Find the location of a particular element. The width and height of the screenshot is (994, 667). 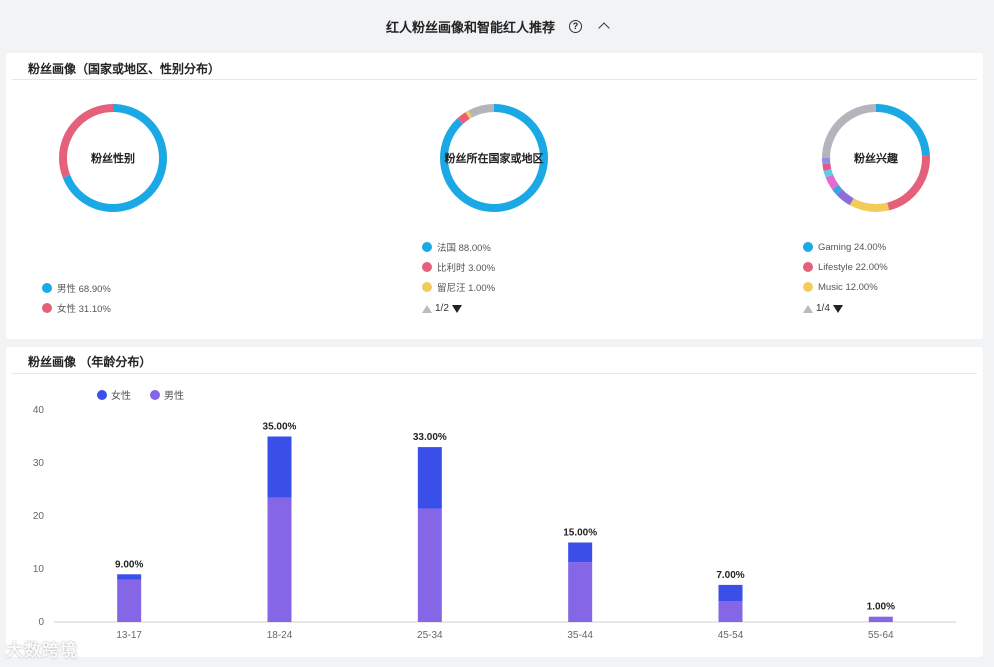

legend-item: Music 12.00% is located at coordinates (845, 287).